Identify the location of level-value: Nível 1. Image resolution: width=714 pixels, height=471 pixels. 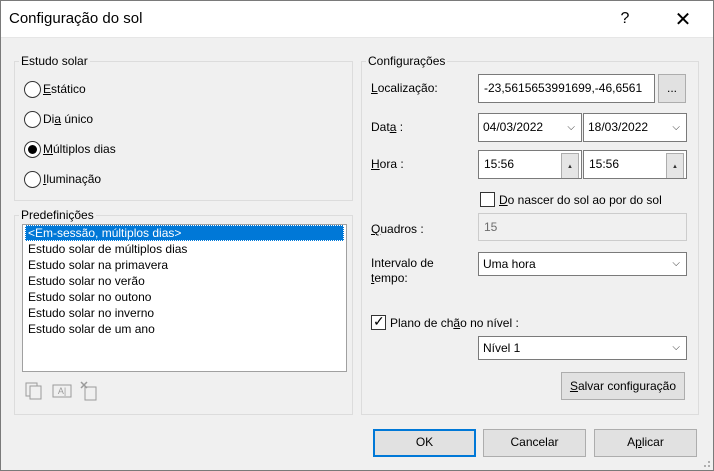
(502, 348).